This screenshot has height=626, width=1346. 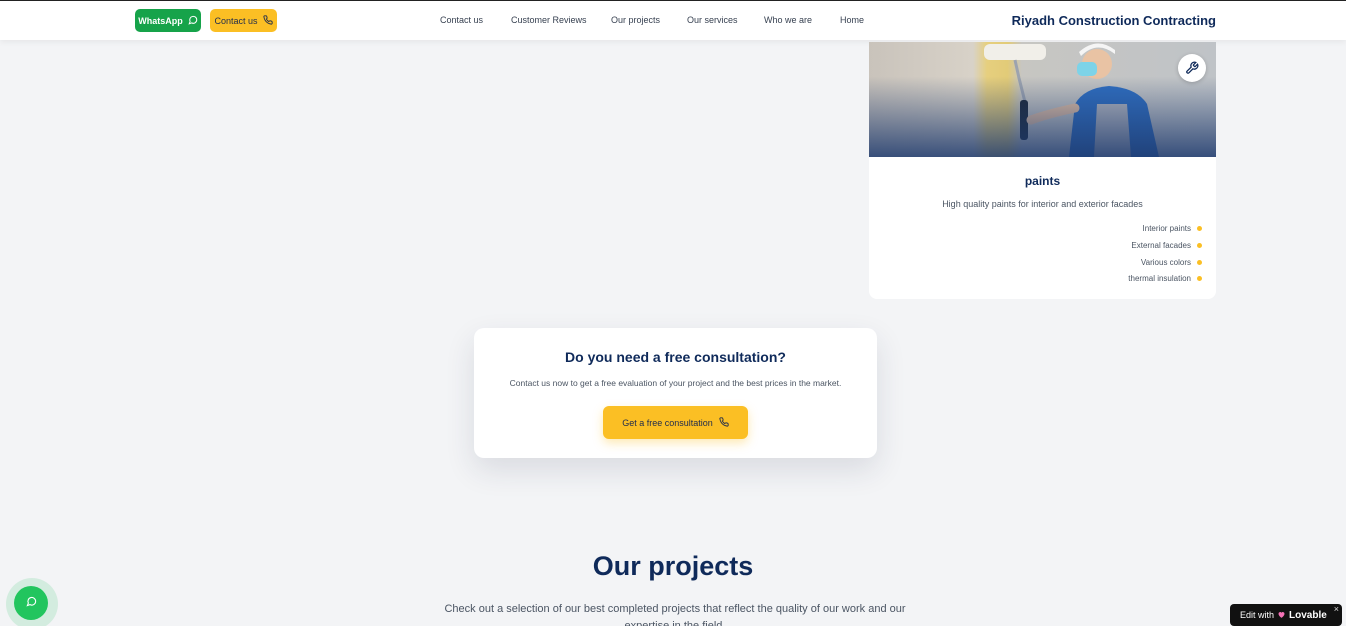 I want to click on feature-item: Interior paints, so click(x=1172, y=228).